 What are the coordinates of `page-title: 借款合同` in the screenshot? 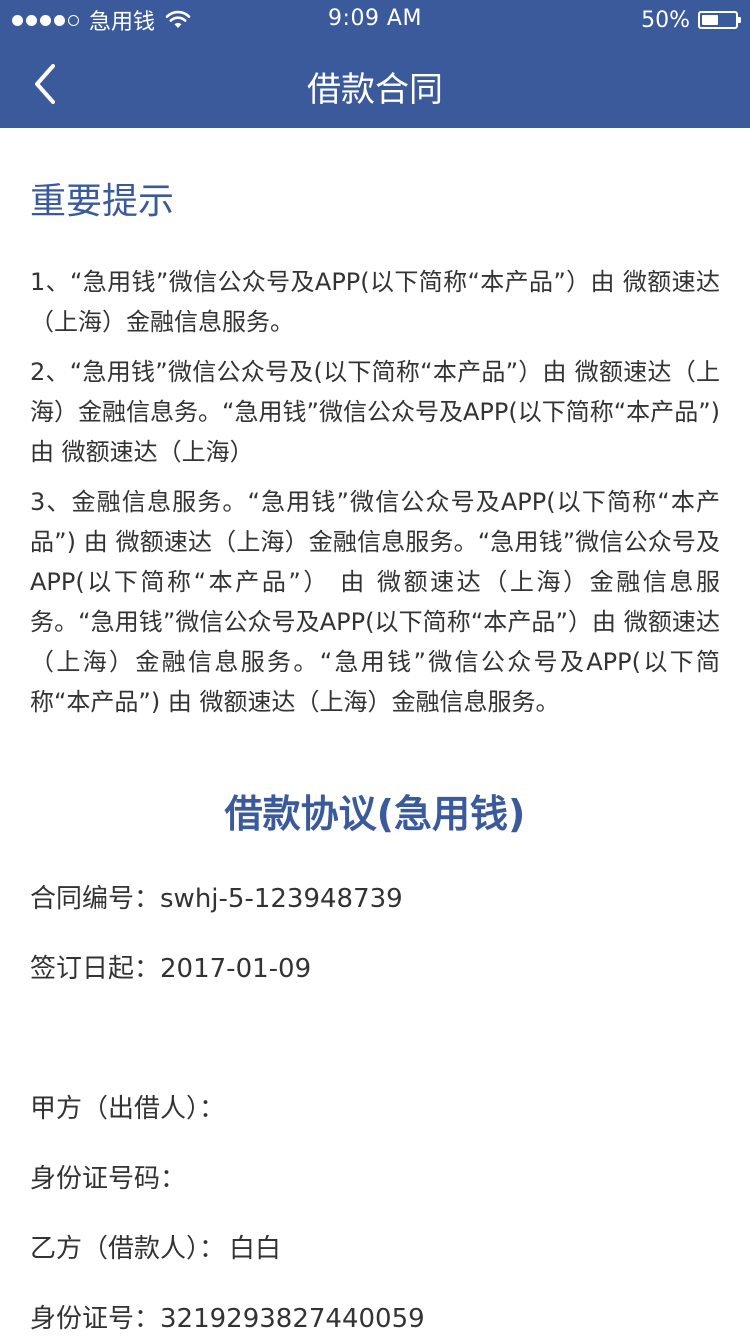 It's located at (375, 90).